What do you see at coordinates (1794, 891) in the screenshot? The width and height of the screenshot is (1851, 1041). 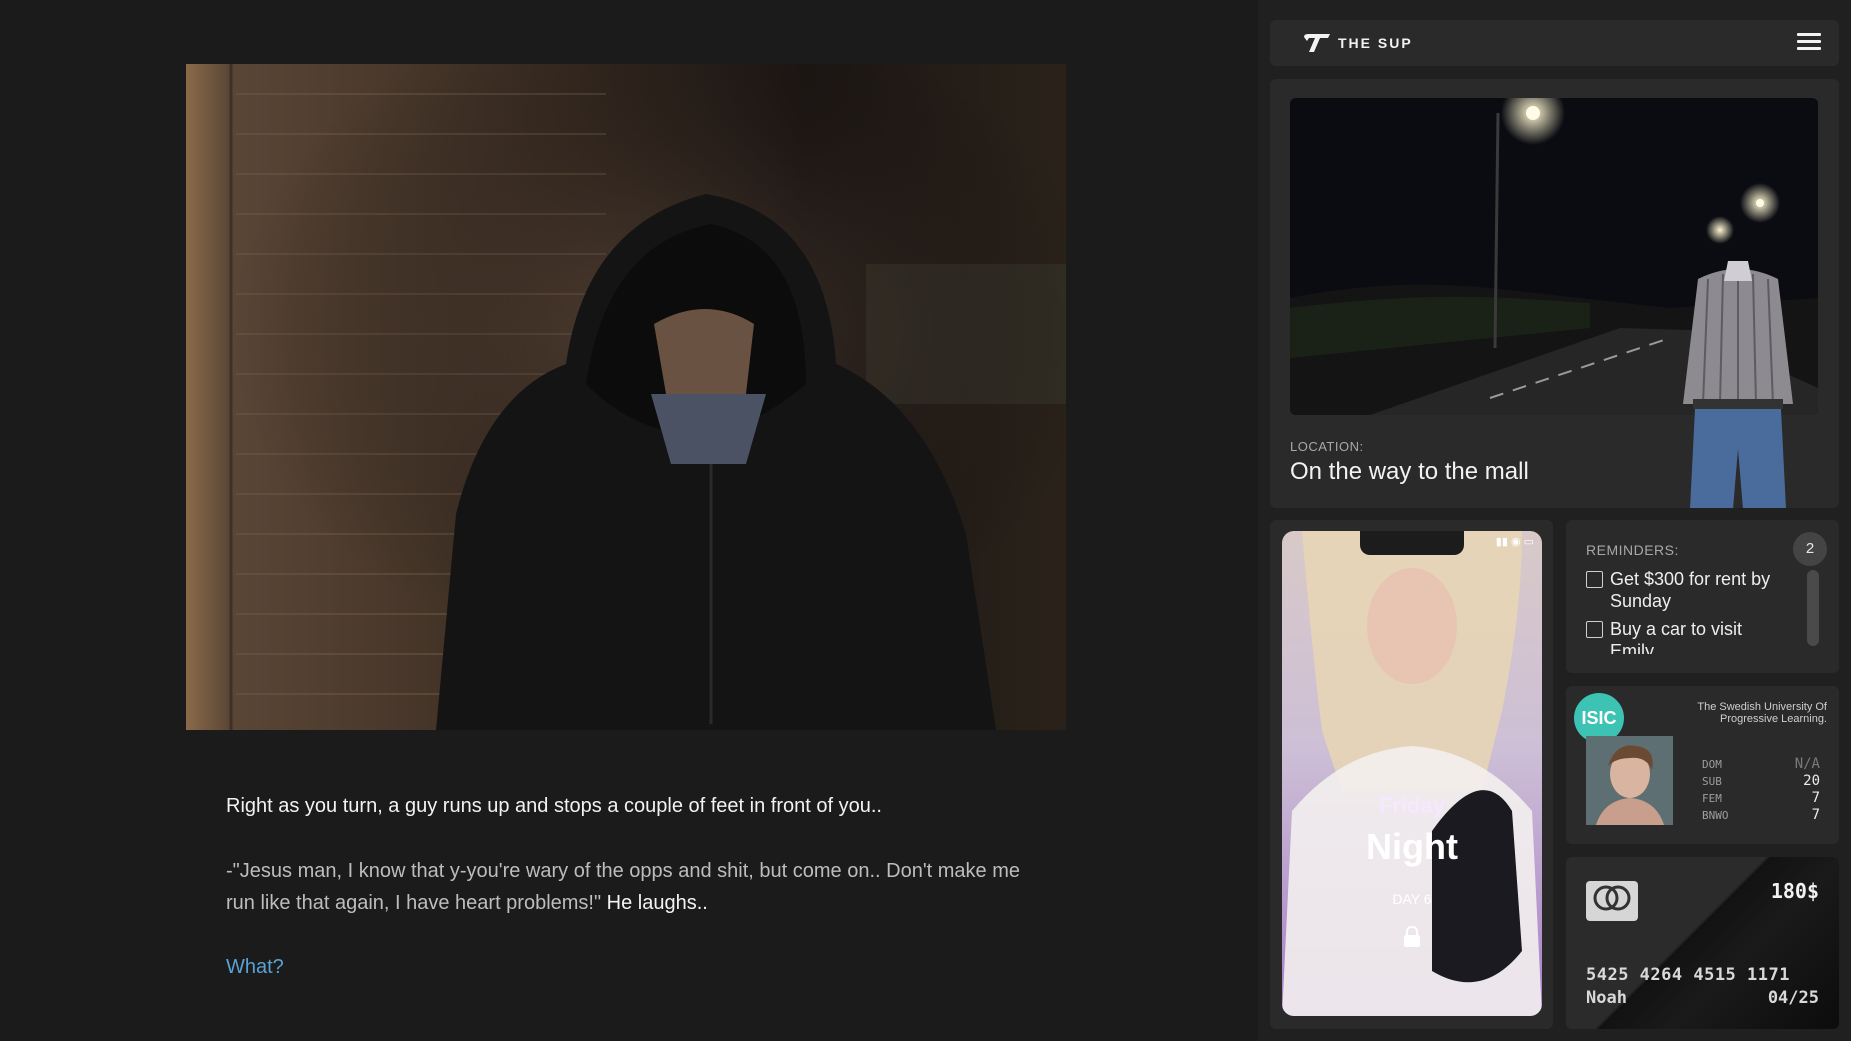 I see `card-balance: 180$` at bounding box center [1794, 891].